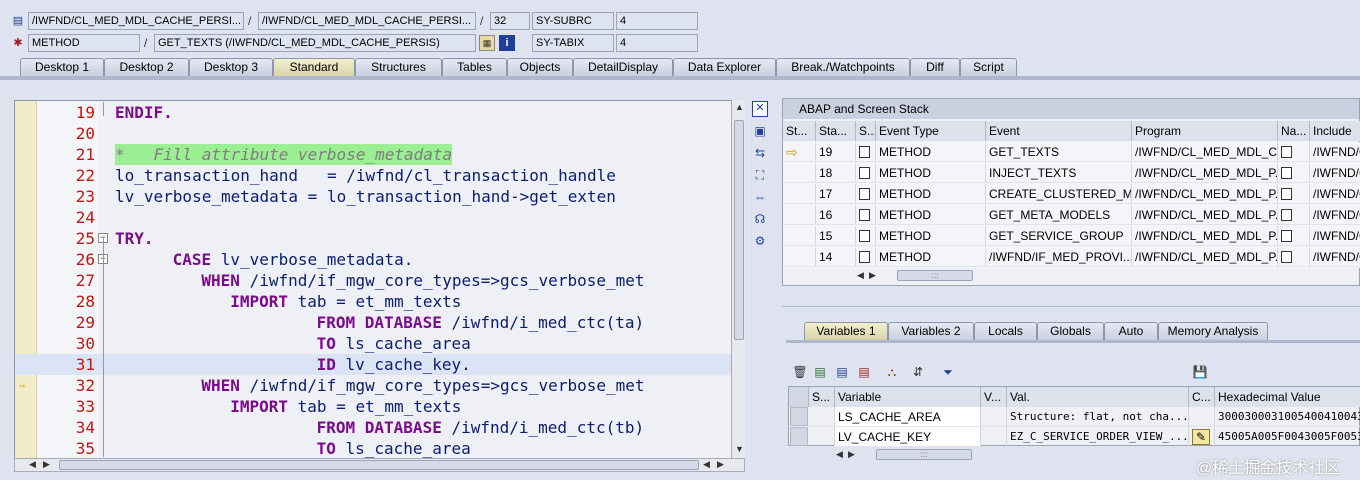 The image size is (1360, 480). Describe the element at coordinates (1059, 215) in the screenshot. I see `event-name: GET_META_MODELS` at that location.